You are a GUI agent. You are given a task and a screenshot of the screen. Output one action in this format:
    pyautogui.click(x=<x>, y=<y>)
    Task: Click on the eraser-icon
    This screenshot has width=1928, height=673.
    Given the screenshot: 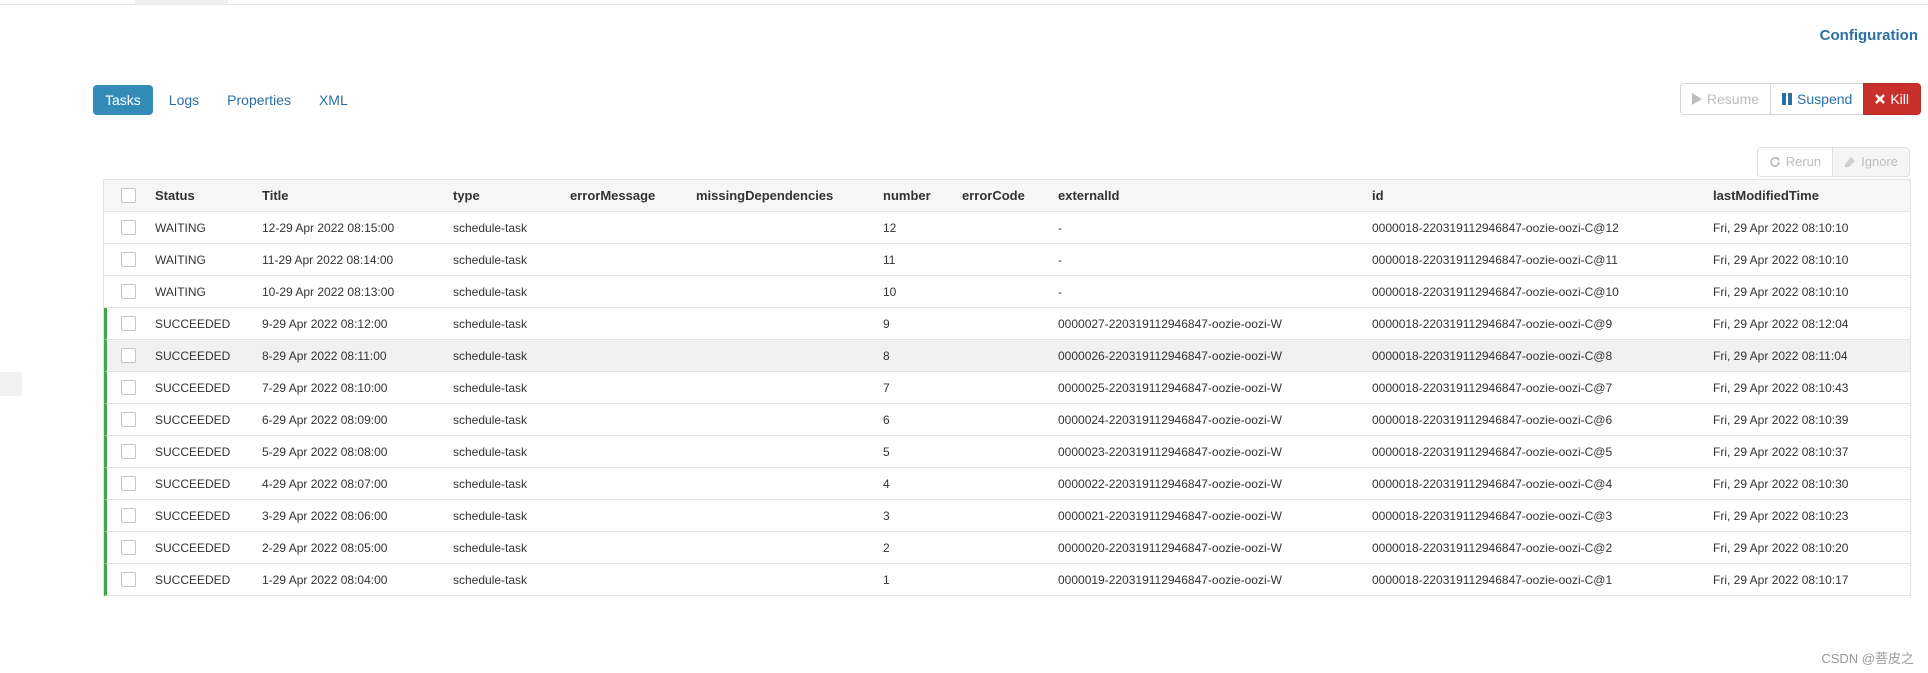 What is the action you would take?
    pyautogui.click(x=1850, y=162)
    